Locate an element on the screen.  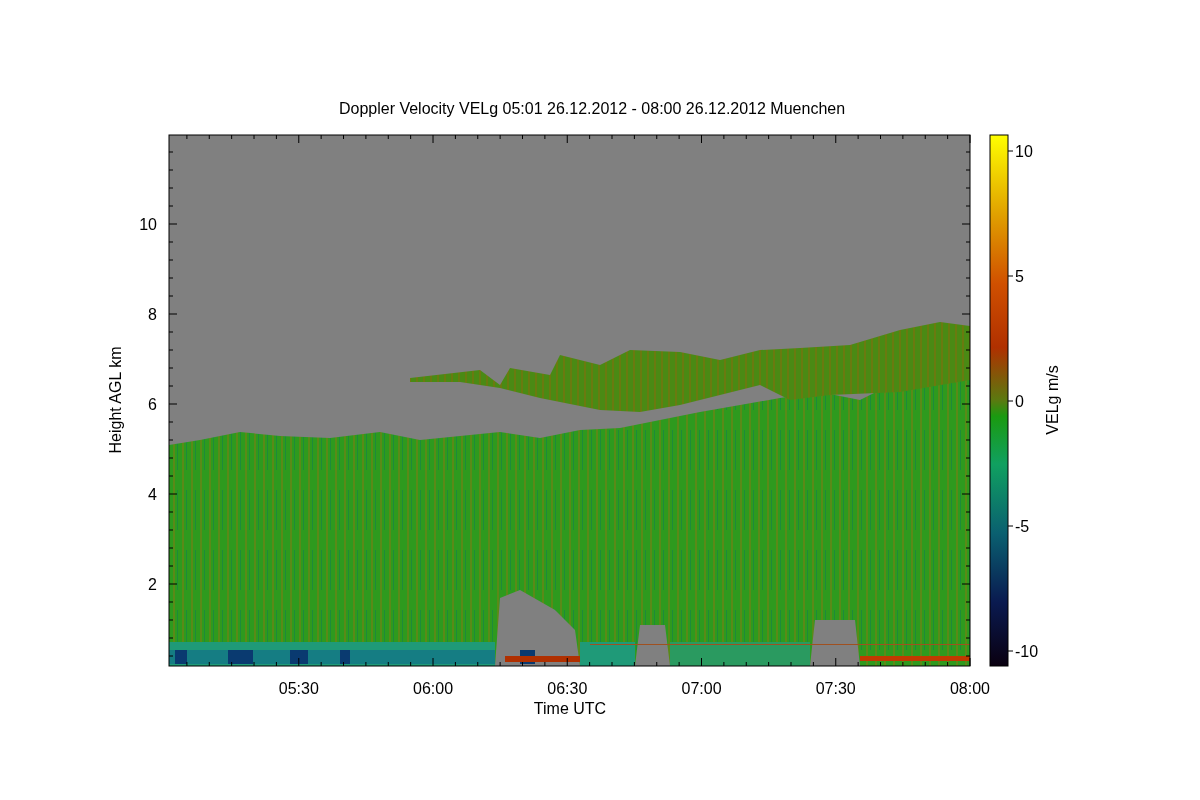
y-tick-label: 4 is located at coordinates (152, 494).